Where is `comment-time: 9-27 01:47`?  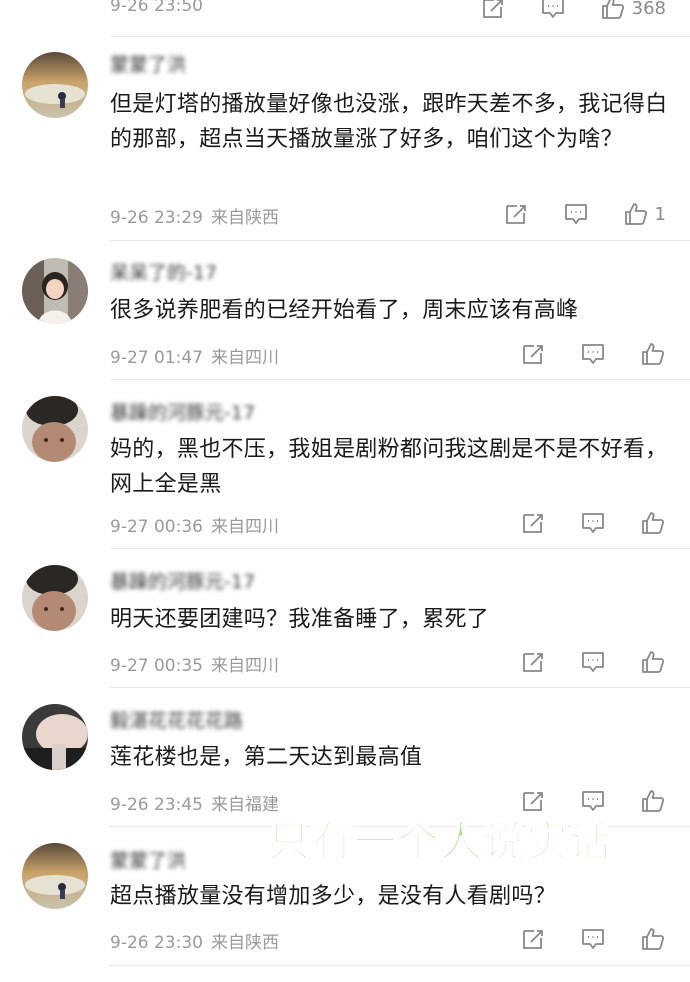 comment-time: 9-27 01:47 is located at coordinates (156, 358).